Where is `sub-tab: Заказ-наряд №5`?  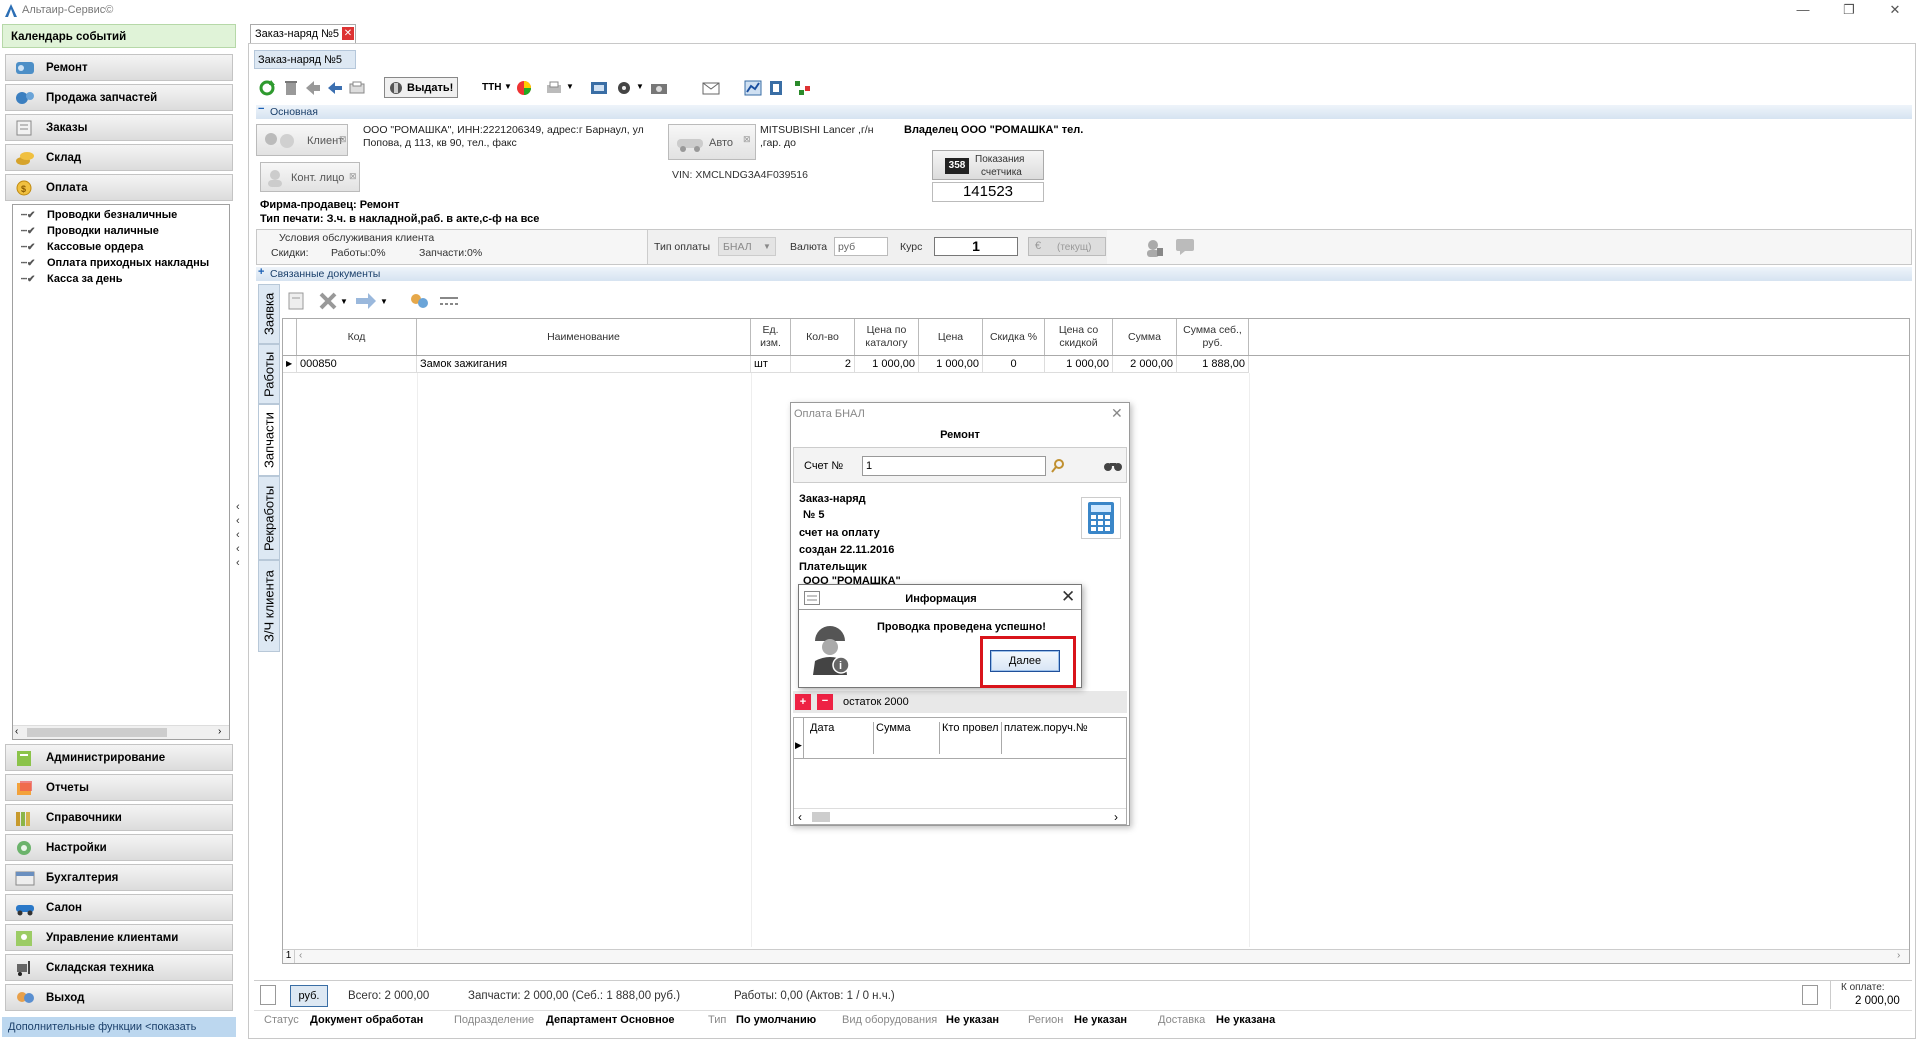
sub-tab: Заказ-наряд №5 is located at coordinates (305, 59).